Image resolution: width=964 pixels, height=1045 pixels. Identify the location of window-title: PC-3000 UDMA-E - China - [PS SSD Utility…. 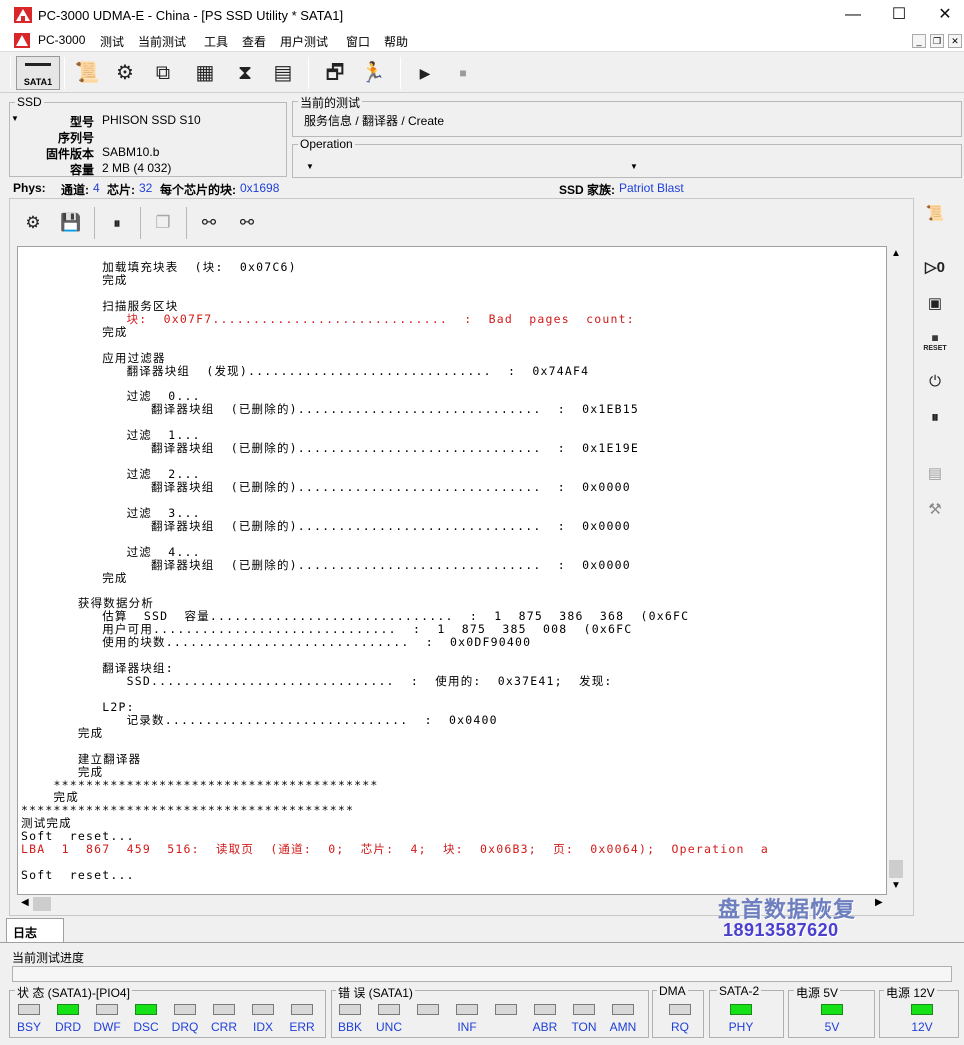
(191, 15).